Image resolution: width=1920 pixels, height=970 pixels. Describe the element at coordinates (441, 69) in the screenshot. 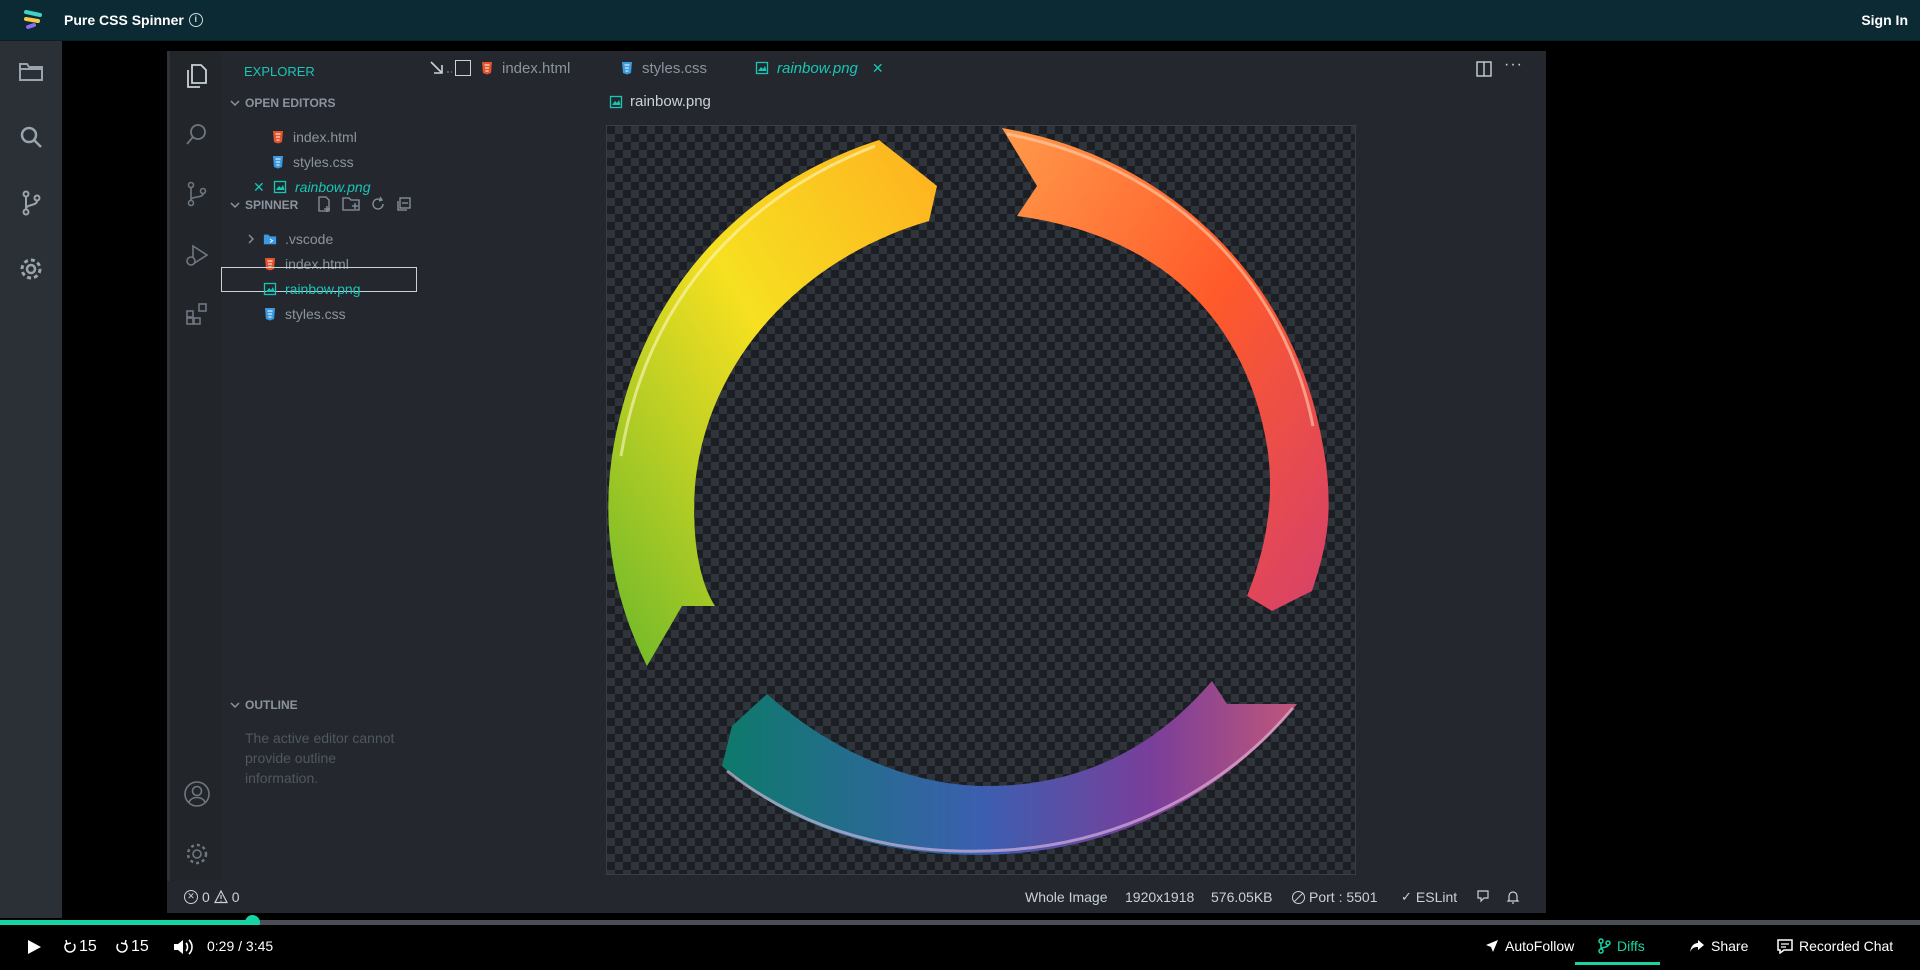

I see `arrow-down-right-icon` at that location.